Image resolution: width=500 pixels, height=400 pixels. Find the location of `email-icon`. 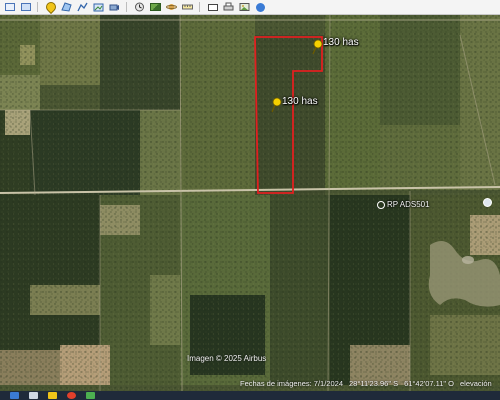

email-icon is located at coordinates (212, 7).